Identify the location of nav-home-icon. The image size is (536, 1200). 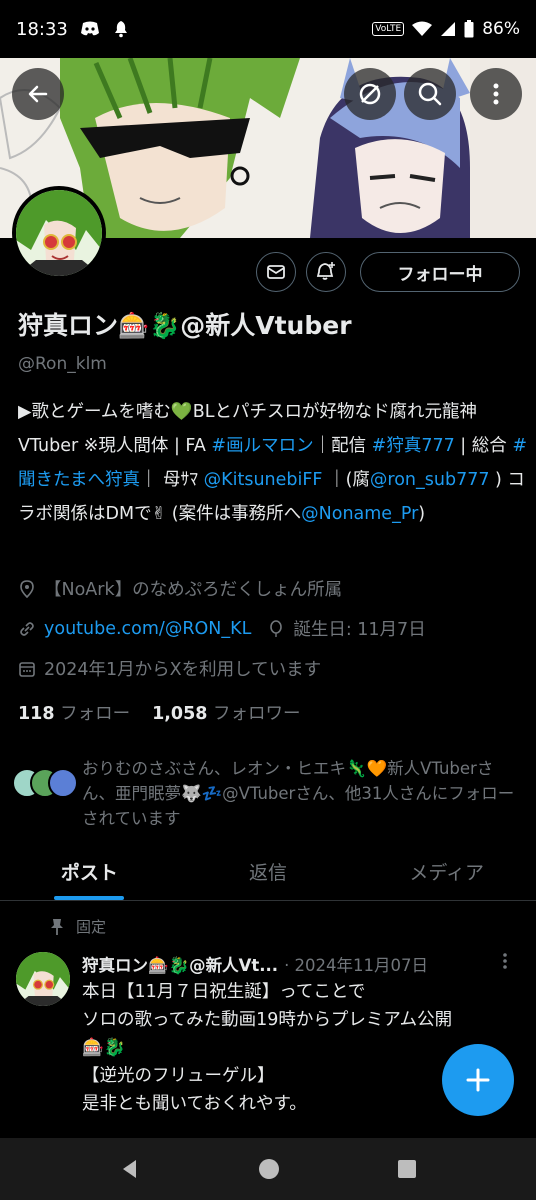
(269, 1169).